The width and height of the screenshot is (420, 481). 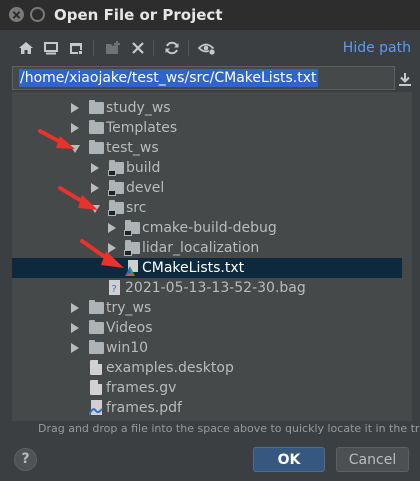 I want to click on tree-row-selected: CMakeLists.txt, so click(x=207, y=268).